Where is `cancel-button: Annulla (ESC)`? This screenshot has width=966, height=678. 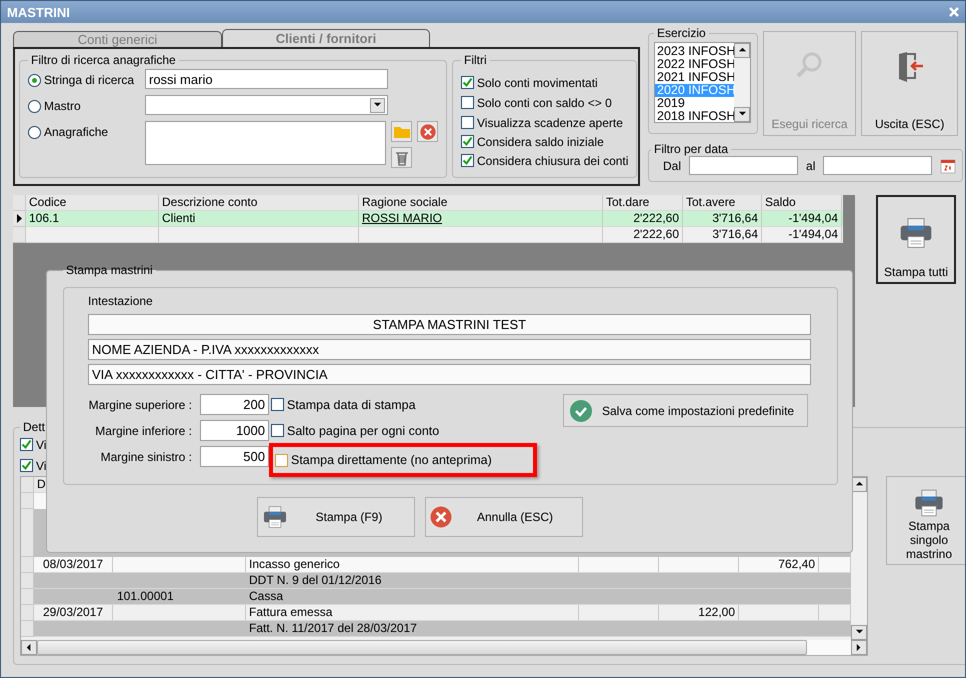
cancel-button: Annulla (ESC) is located at coordinates (504, 517).